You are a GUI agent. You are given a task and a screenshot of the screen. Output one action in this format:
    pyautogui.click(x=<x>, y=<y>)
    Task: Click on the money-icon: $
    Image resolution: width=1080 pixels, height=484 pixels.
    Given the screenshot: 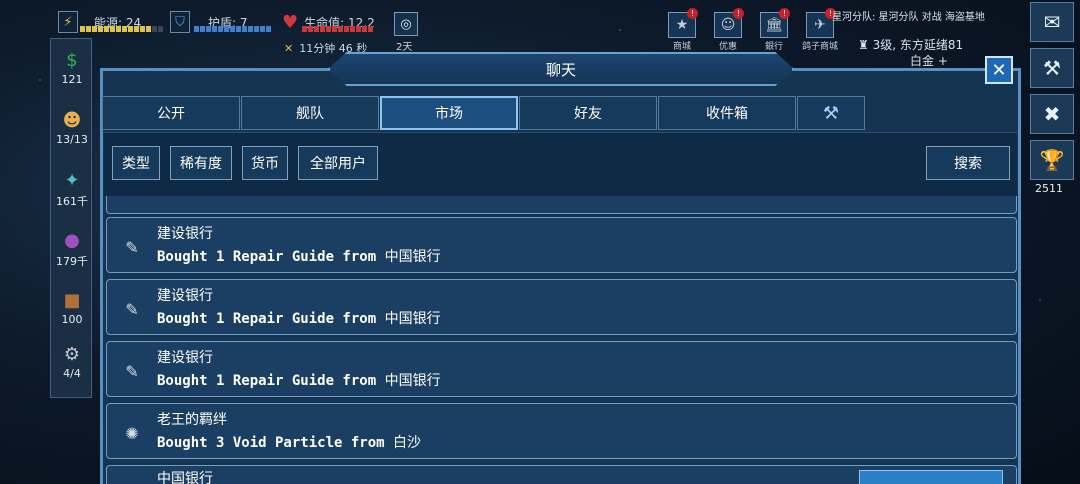 What is the action you would take?
    pyautogui.click(x=72, y=60)
    